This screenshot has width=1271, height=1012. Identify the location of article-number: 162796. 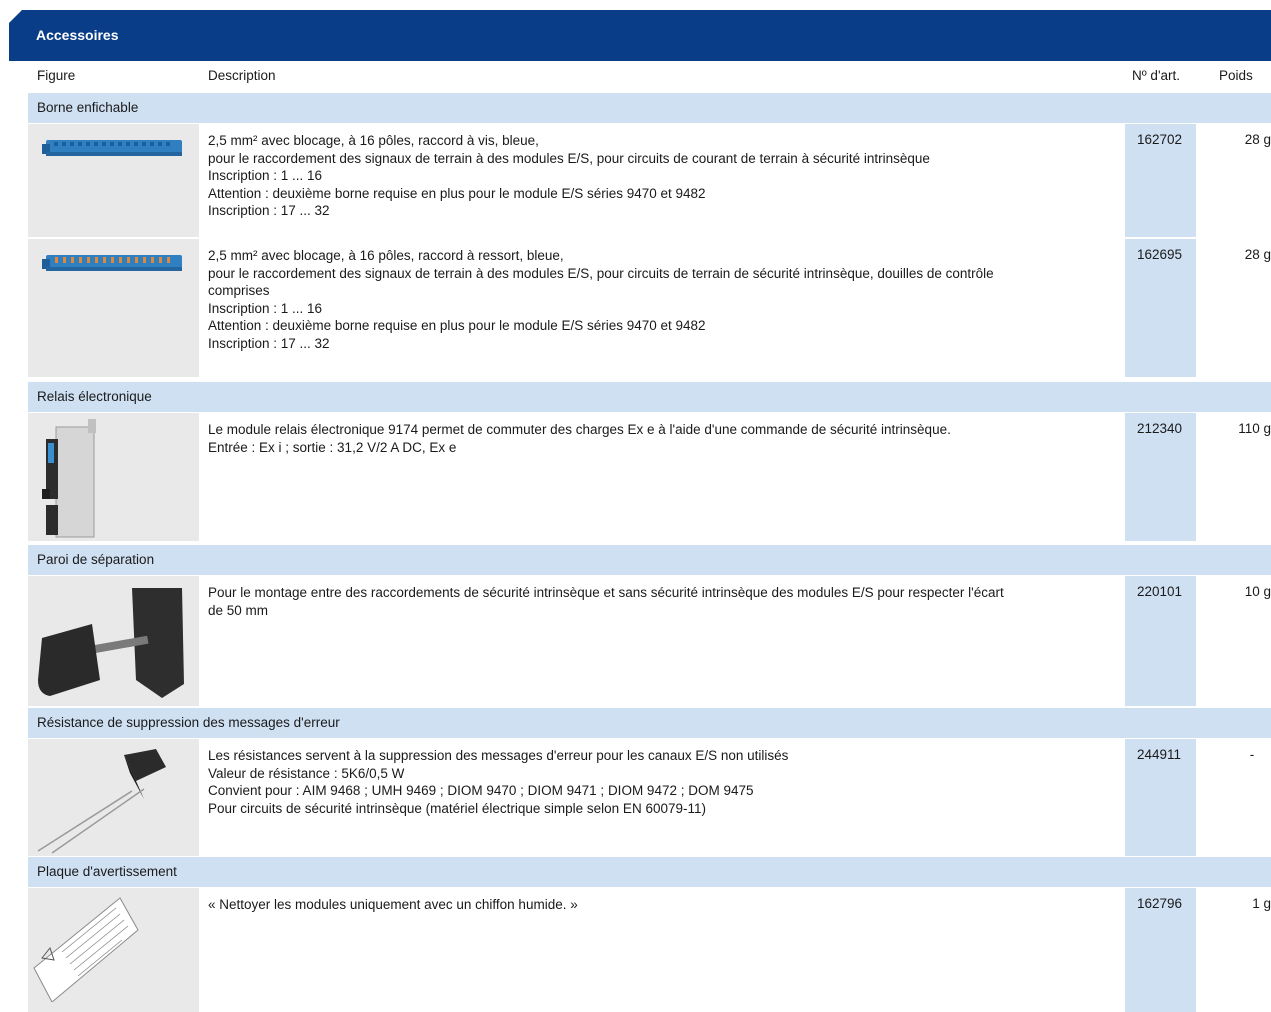
(1160, 903).